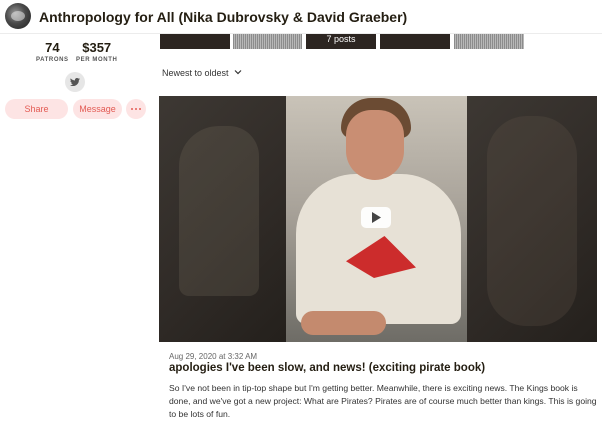 This screenshot has width=602, height=422. I want to click on more-options-button, so click(136, 109).